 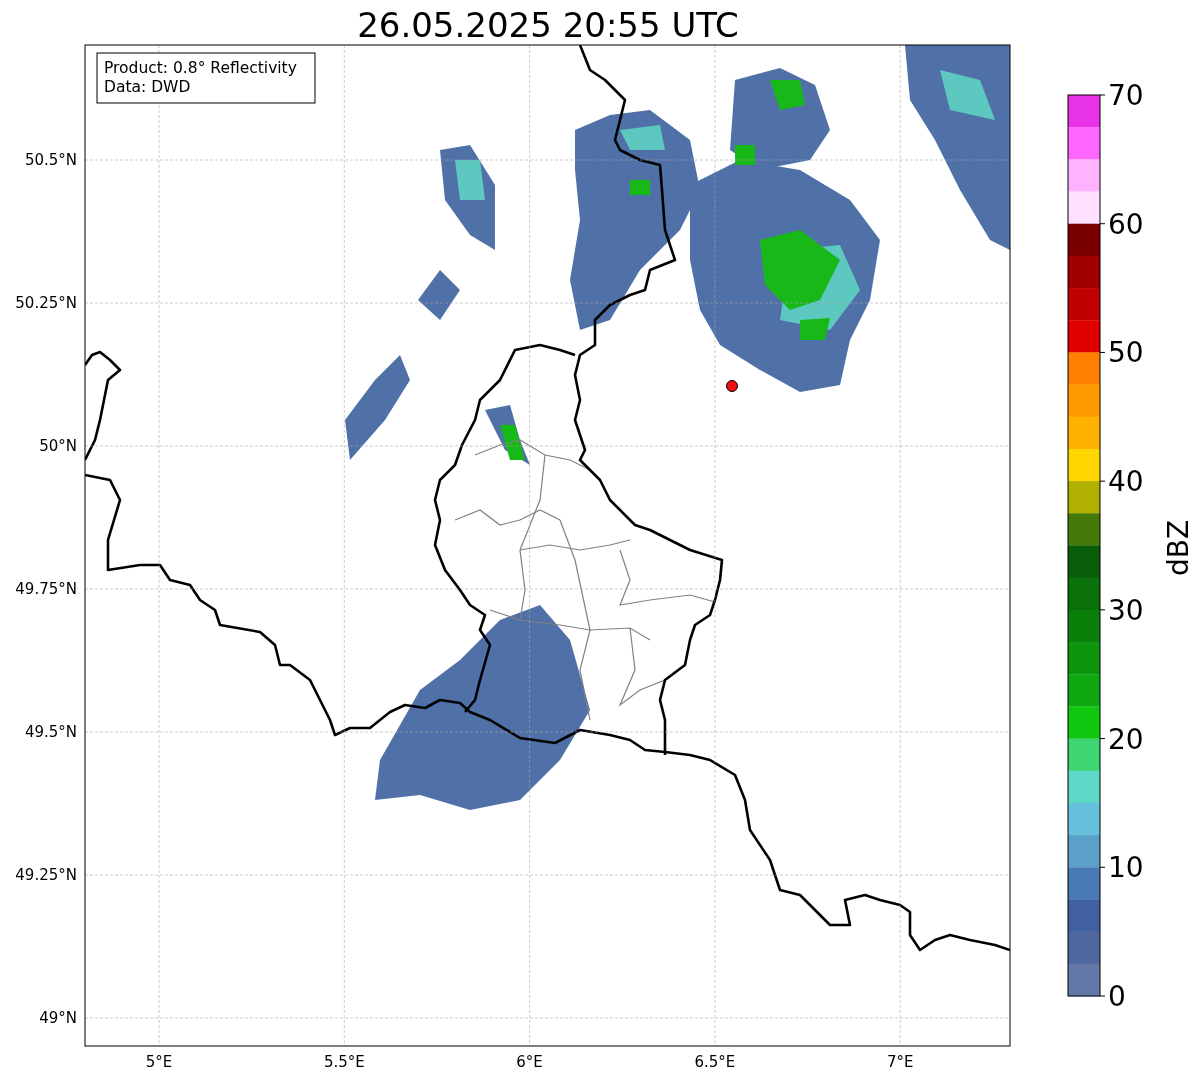 What do you see at coordinates (159, 1062) in the screenshot?
I see `x-axis-label: 5°E` at bounding box center [159, 1062].